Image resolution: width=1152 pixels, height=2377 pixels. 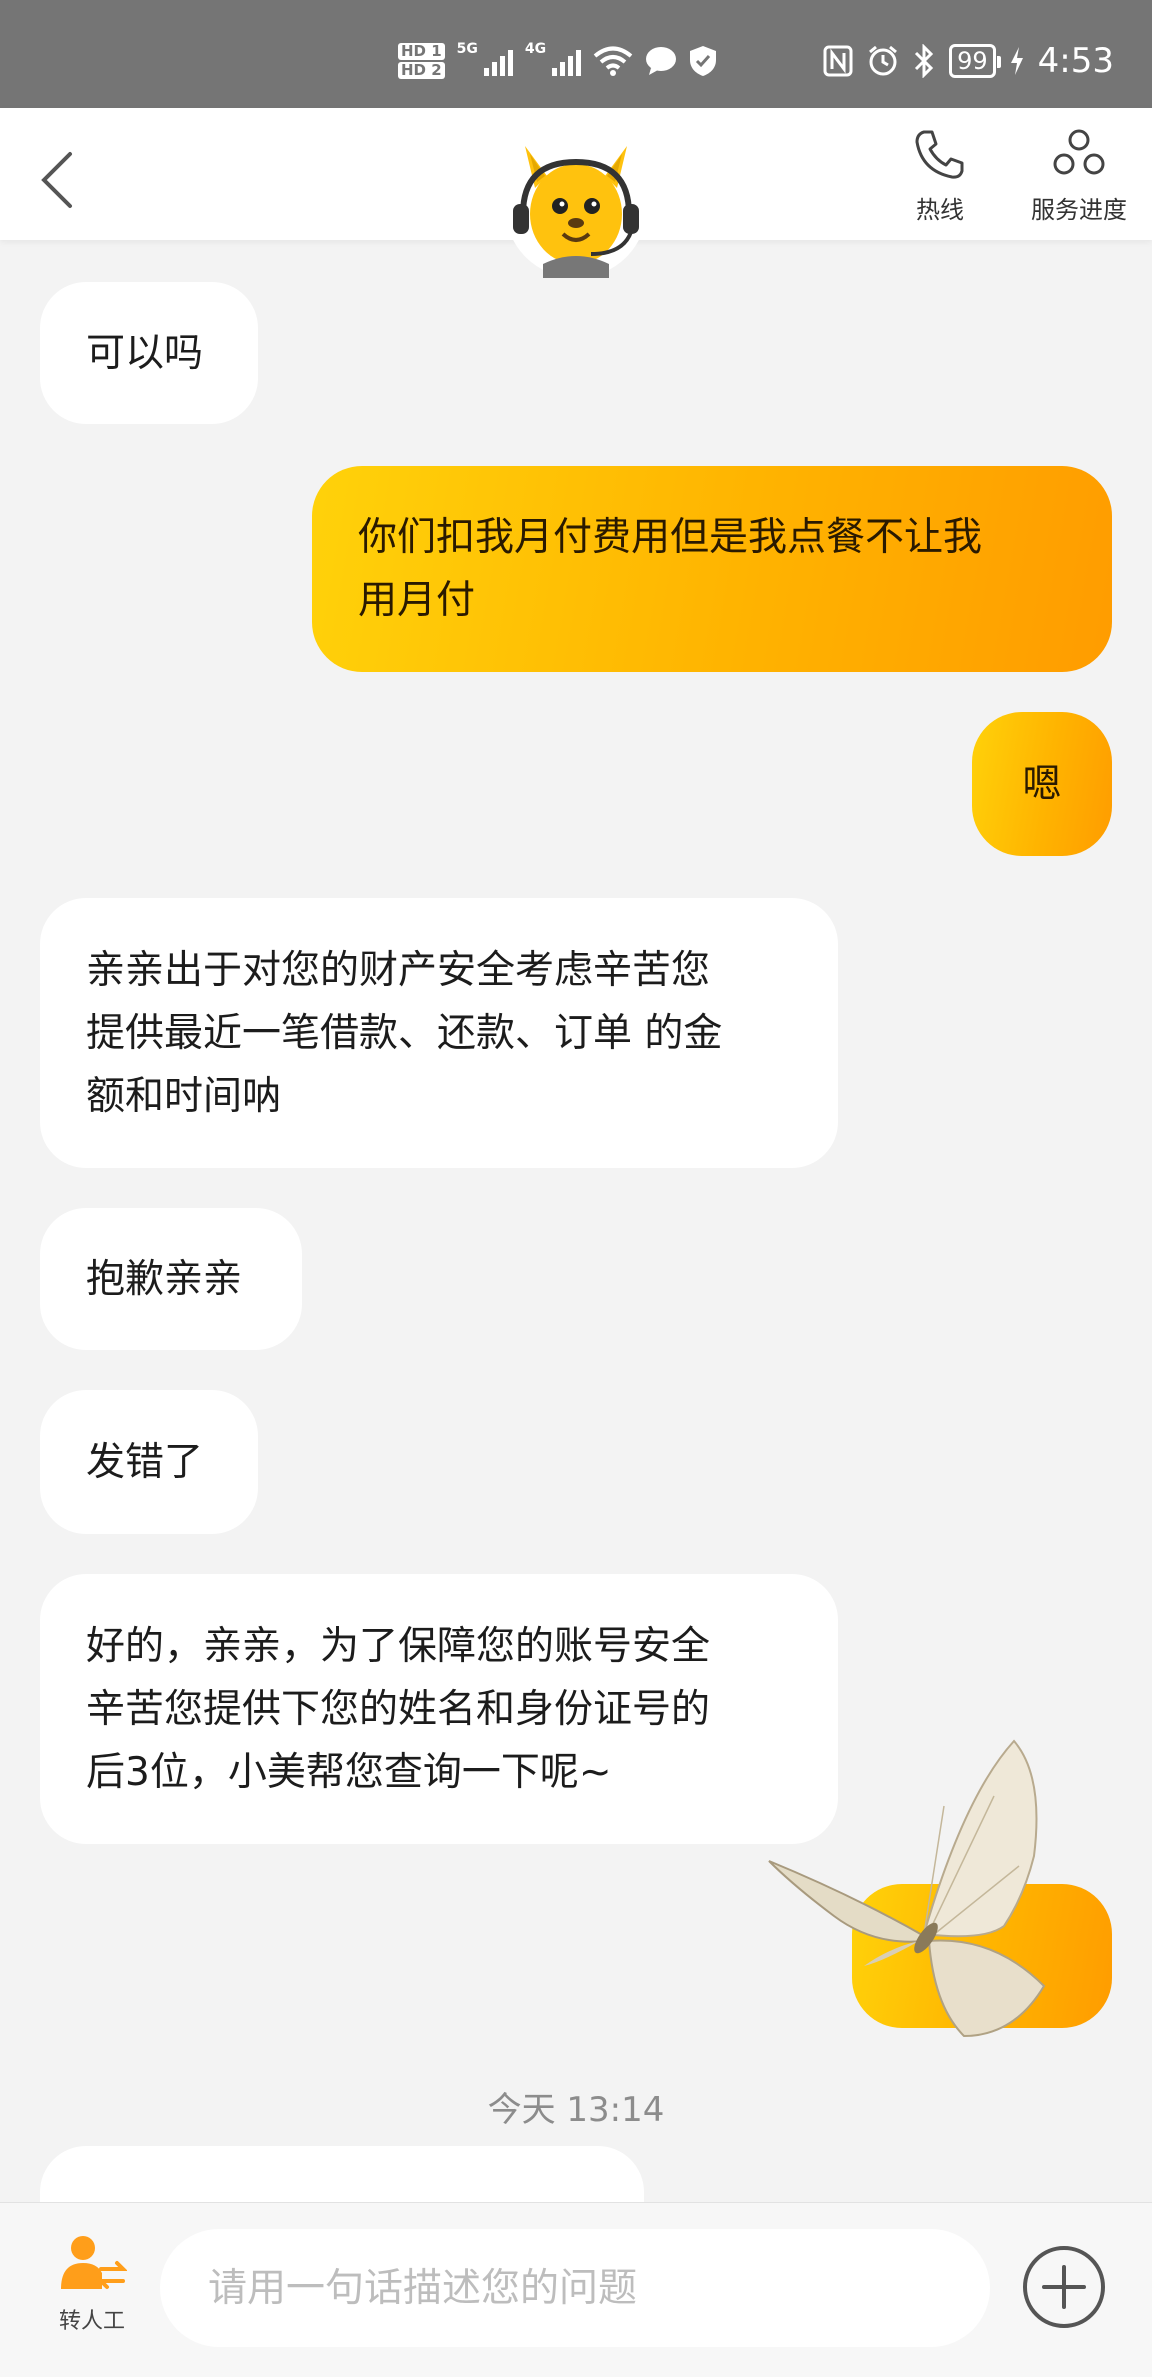 I want to click on message-icon, so click(x=661, y=61).